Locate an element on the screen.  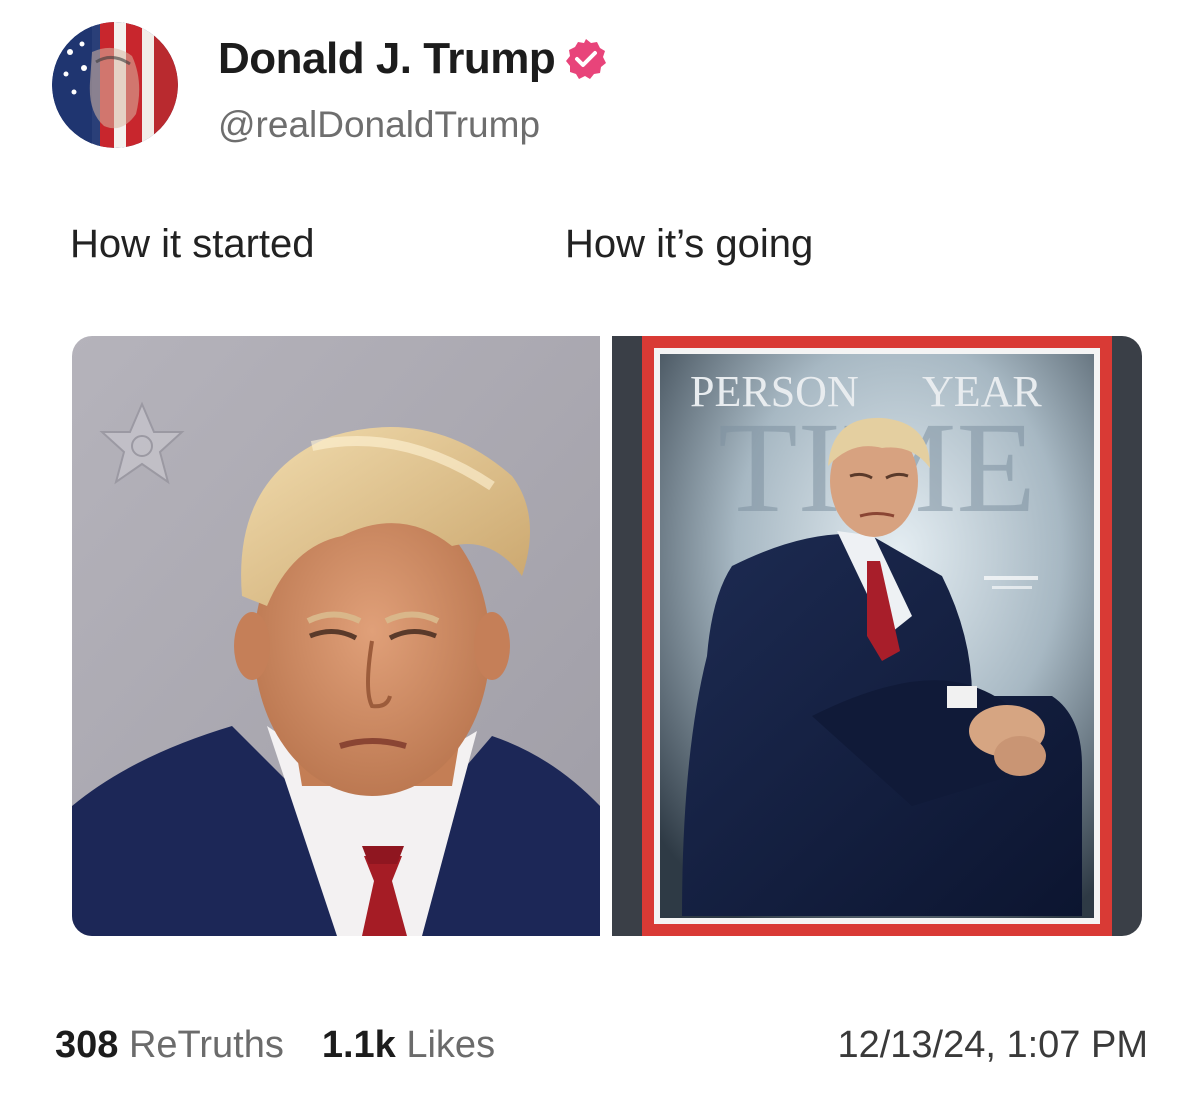
post-stats: 308 ReTruths 1.1k Likes is located at coordinates (275, 1045).